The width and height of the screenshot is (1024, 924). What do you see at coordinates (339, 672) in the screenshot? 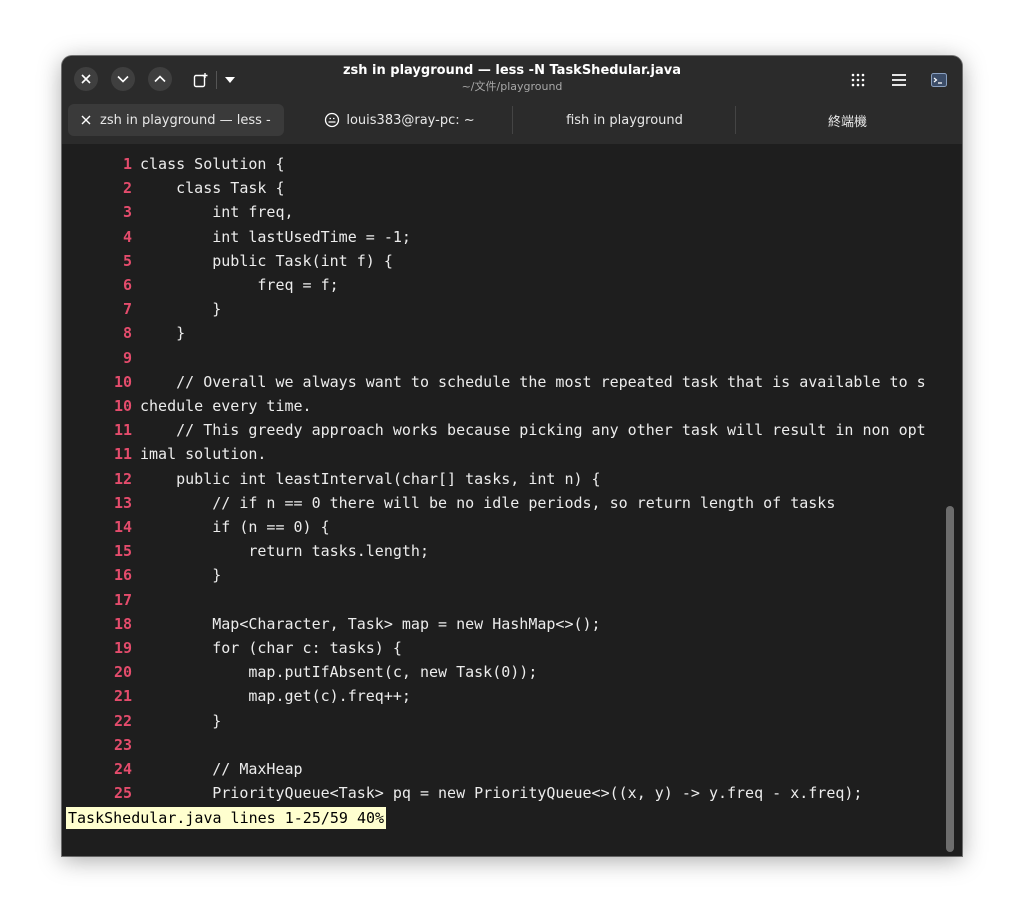
I see `line-text: map.putIfAbsent(c, new Task(0));` at bounding box center [339, 672].